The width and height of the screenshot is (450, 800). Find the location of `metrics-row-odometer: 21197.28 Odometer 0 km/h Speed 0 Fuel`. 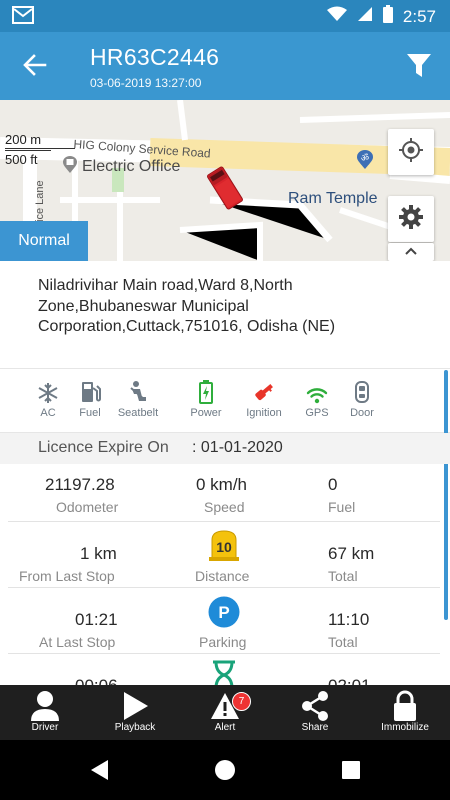

metrics-row-odometer: 21197.28 Odometer 0 km/h Speed 0 Fuel is located at coordinates (220, 493).